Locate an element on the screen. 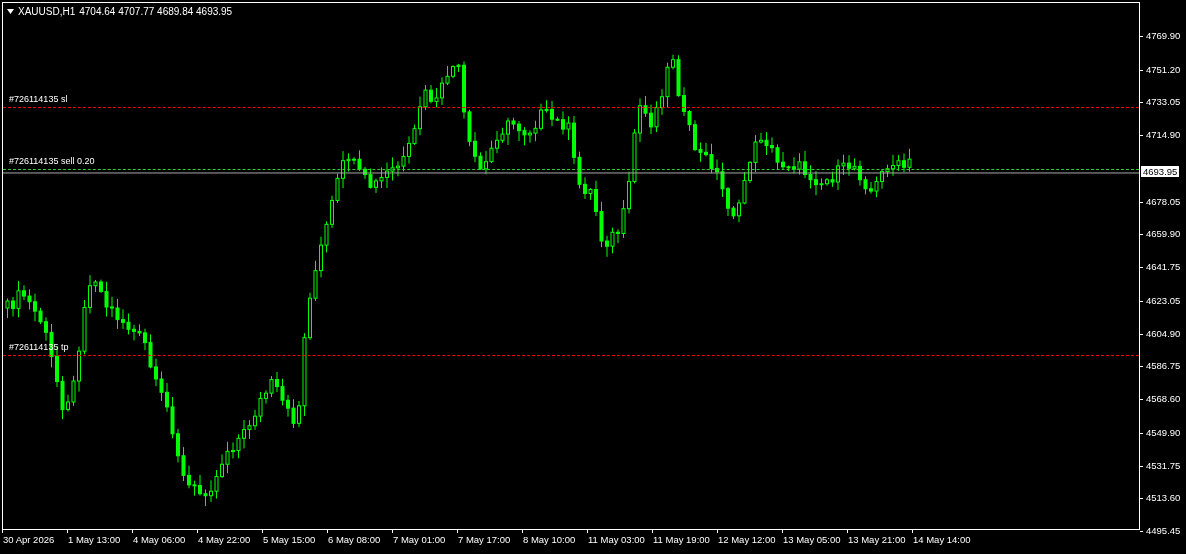  time-axis-label: 6 May 08:00 is located at coordinates (359, 542).